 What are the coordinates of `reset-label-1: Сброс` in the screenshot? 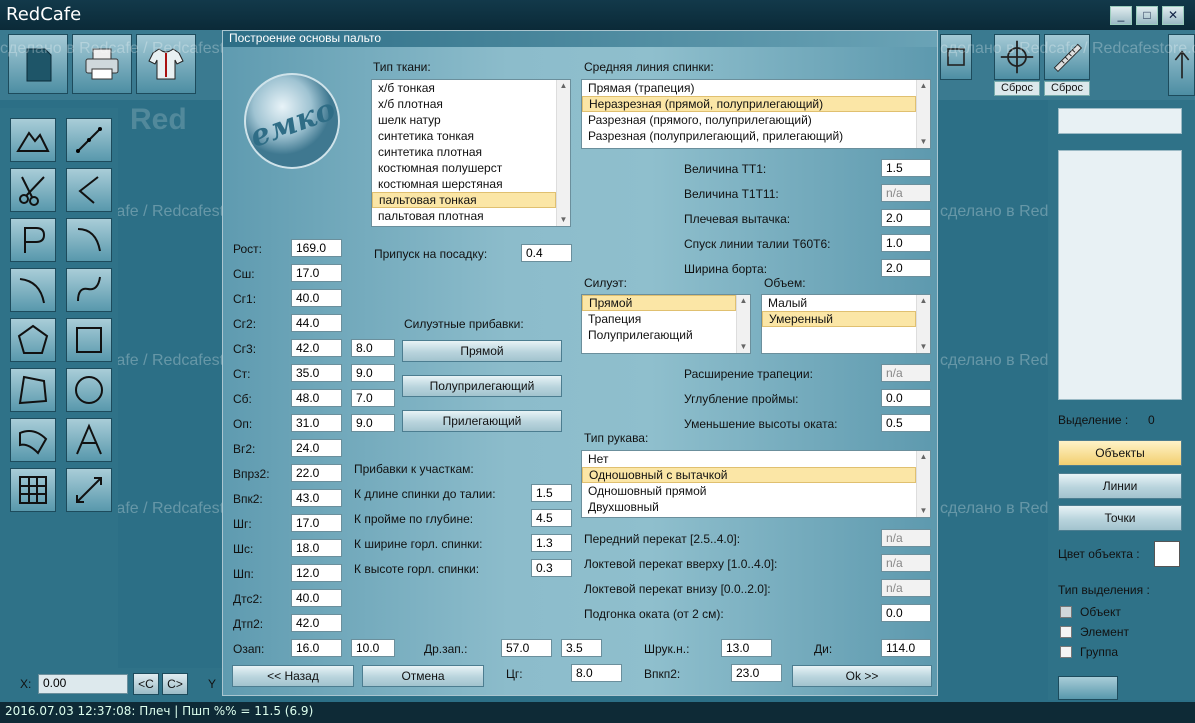 It's located at (1017, 88).